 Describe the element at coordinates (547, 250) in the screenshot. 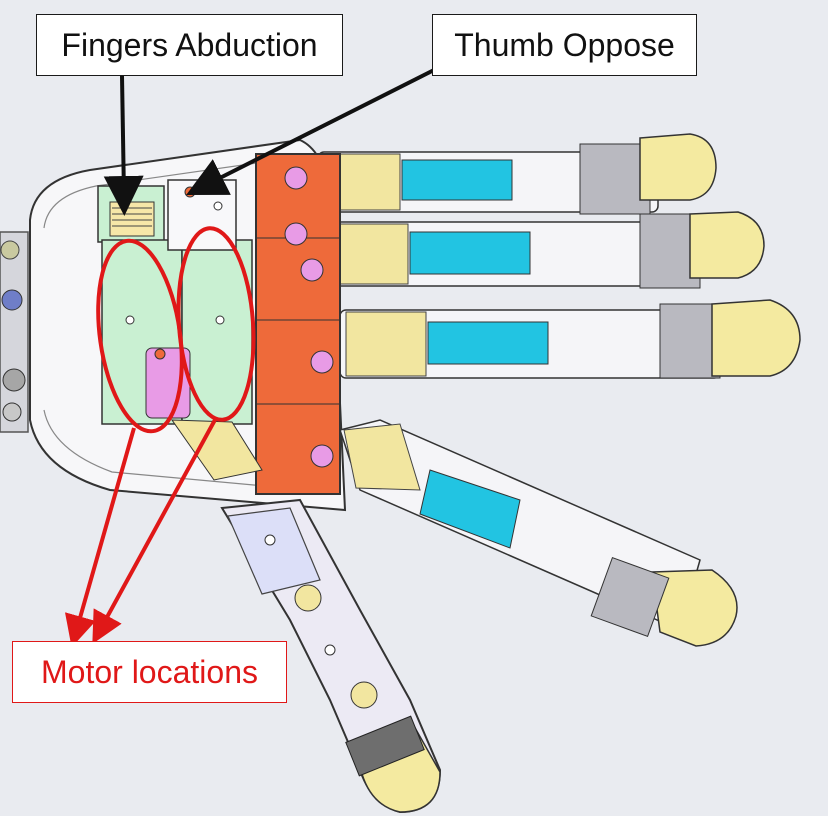

I see `finger-middle` at that location.